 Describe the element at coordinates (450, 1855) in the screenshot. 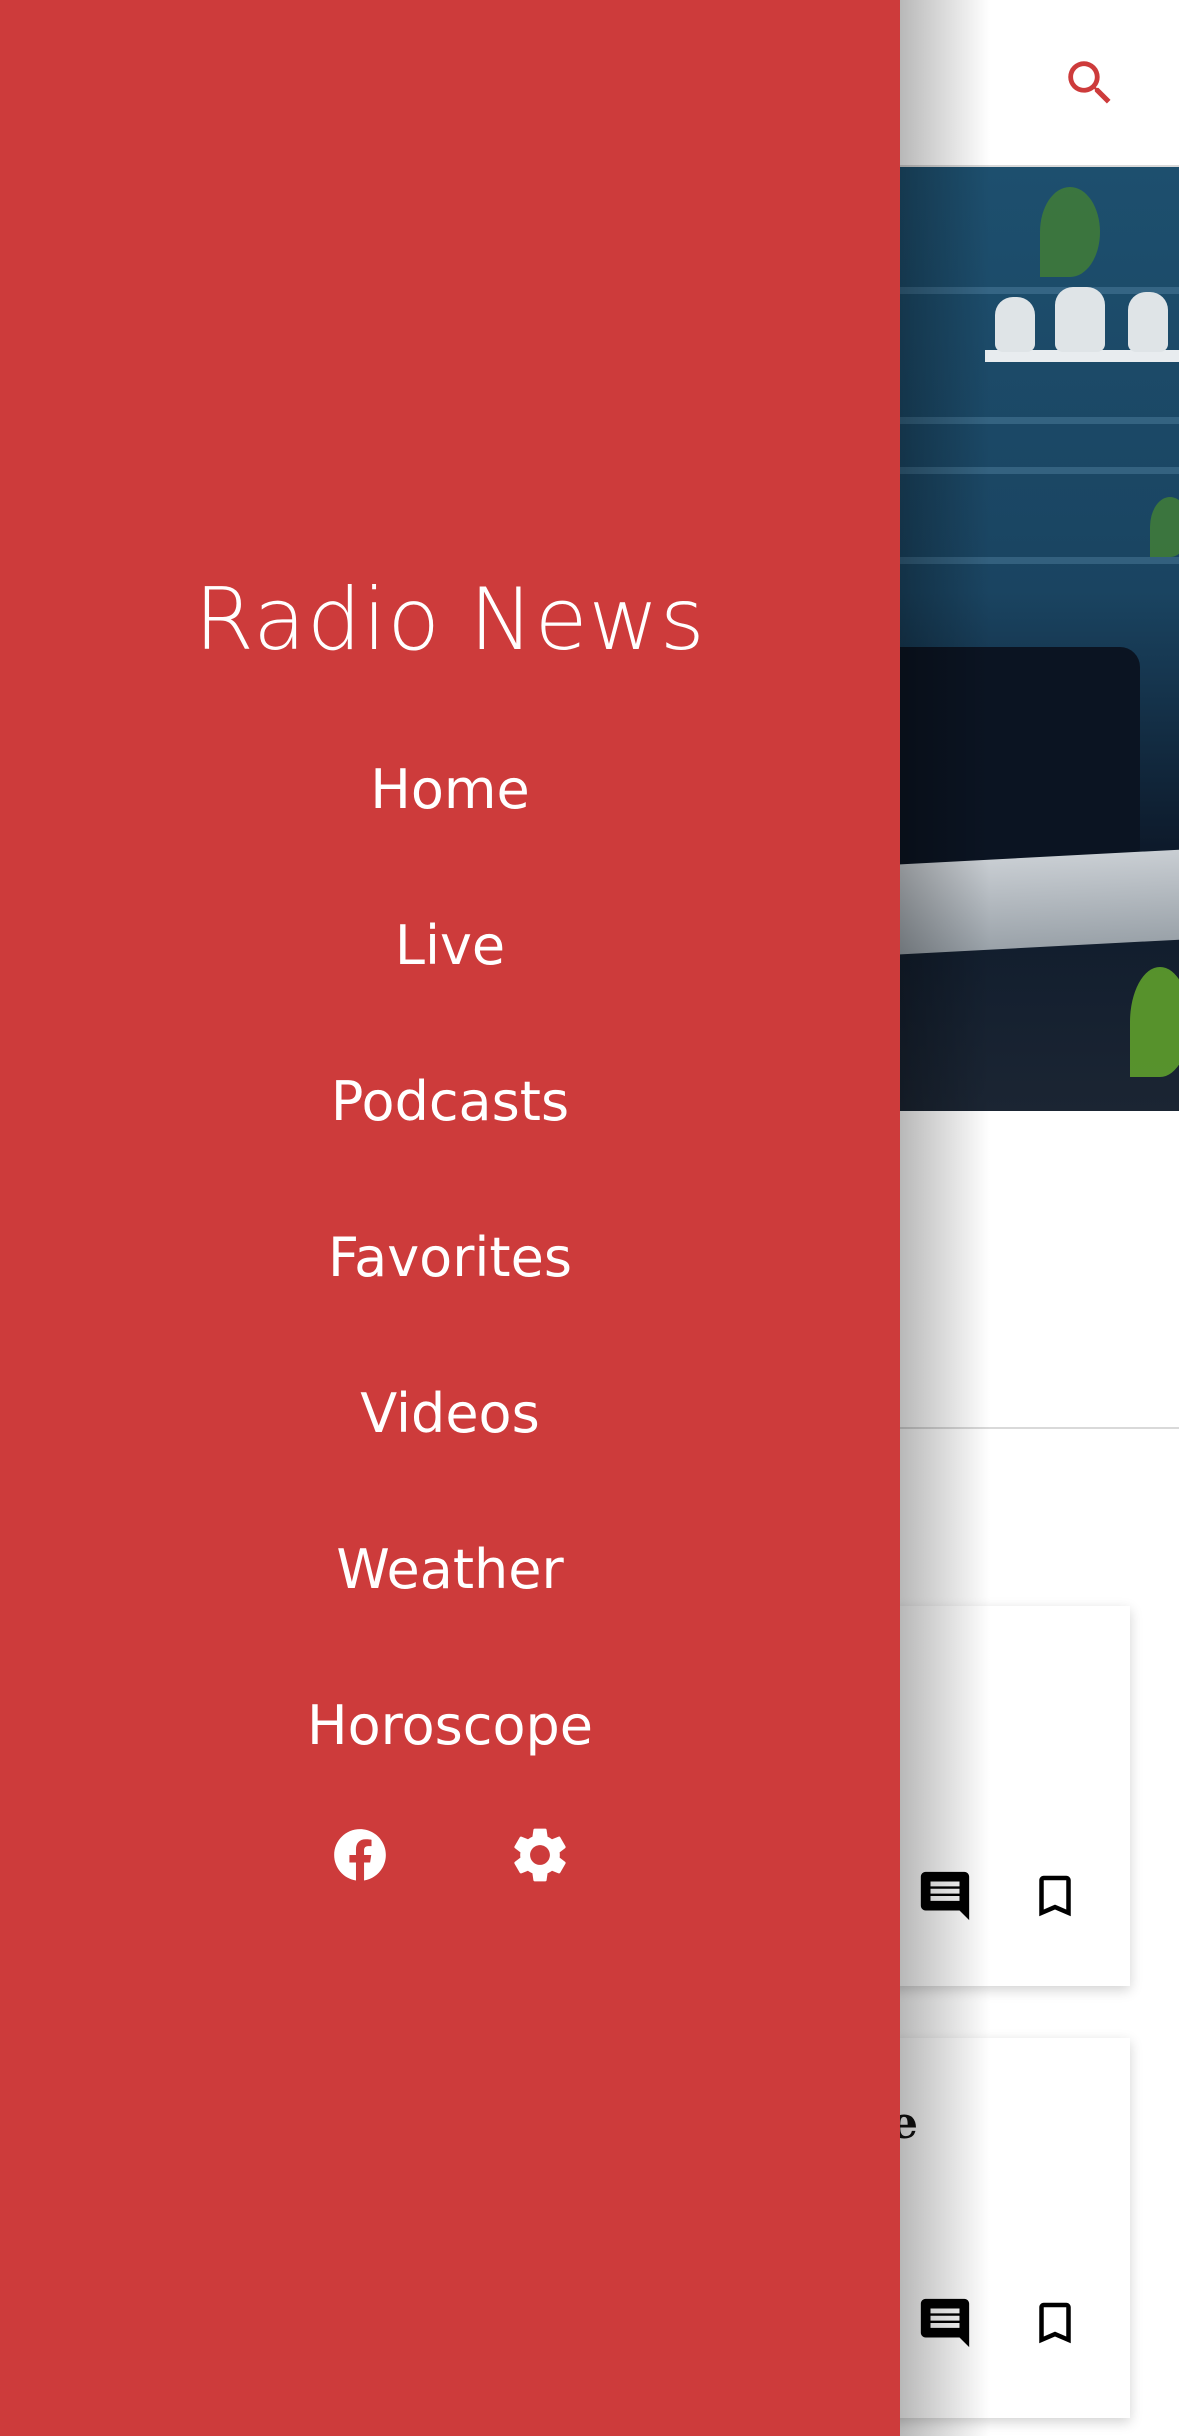

I see `drawer-footer-actions` at that location.